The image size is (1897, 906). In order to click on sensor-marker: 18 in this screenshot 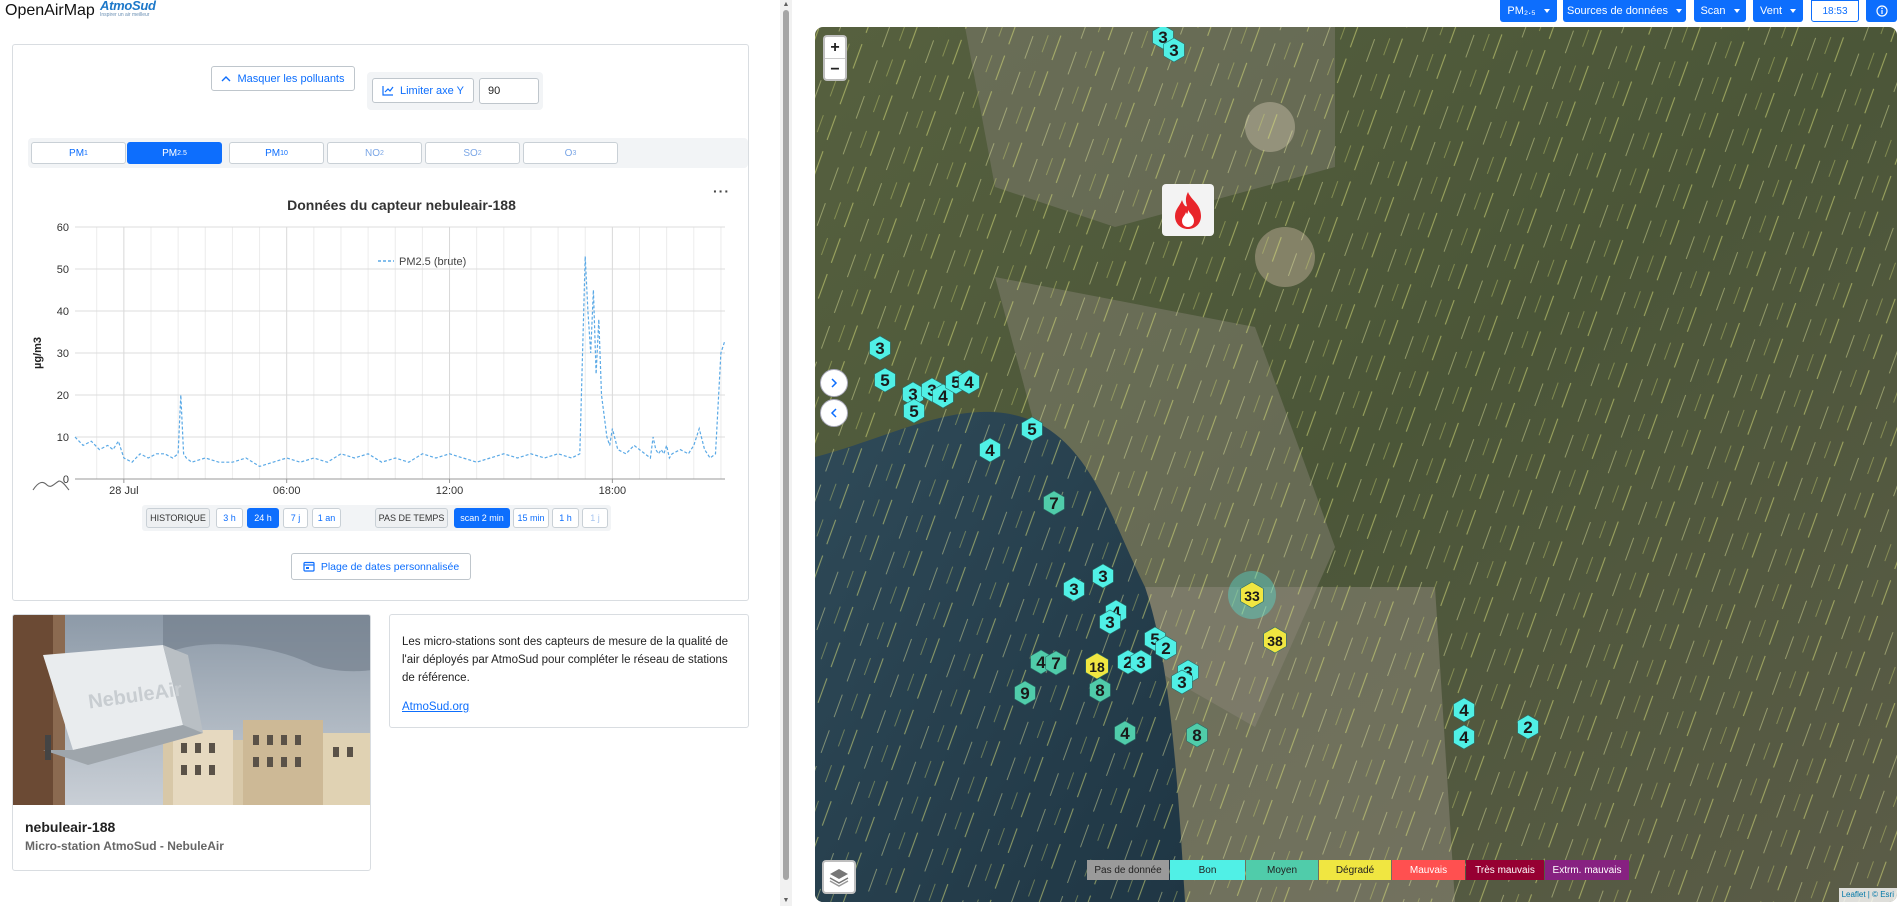, I will do `click(1097, 666)`.